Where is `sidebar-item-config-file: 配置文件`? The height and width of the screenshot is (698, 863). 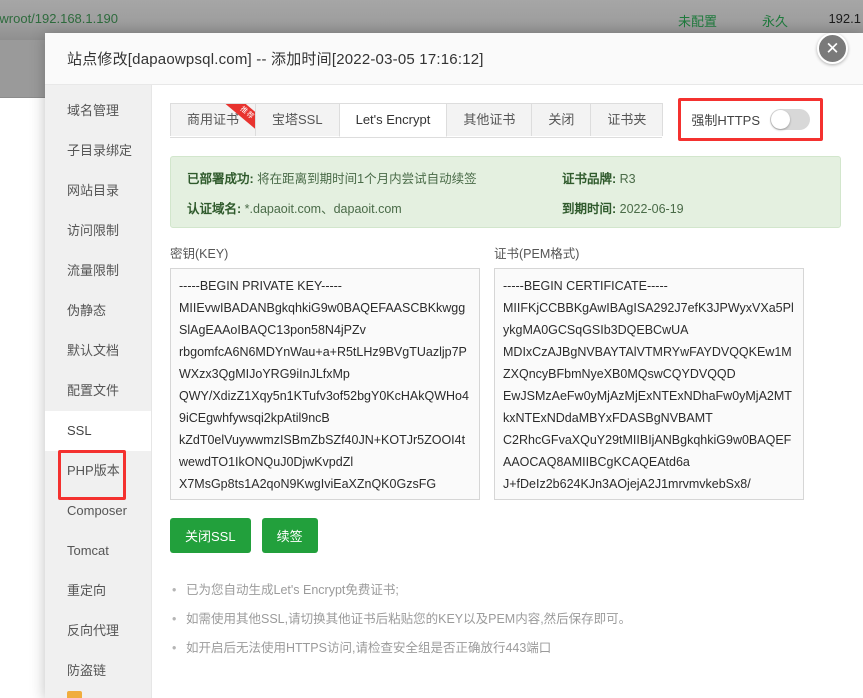 sidebar-item-config-file: 配置文件 is located at coordinates (98, 391).